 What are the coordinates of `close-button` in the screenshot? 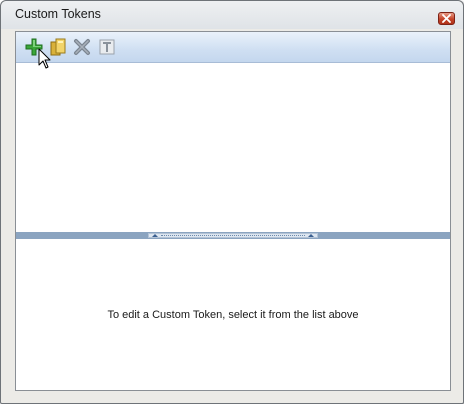 It's located at (446, 18).